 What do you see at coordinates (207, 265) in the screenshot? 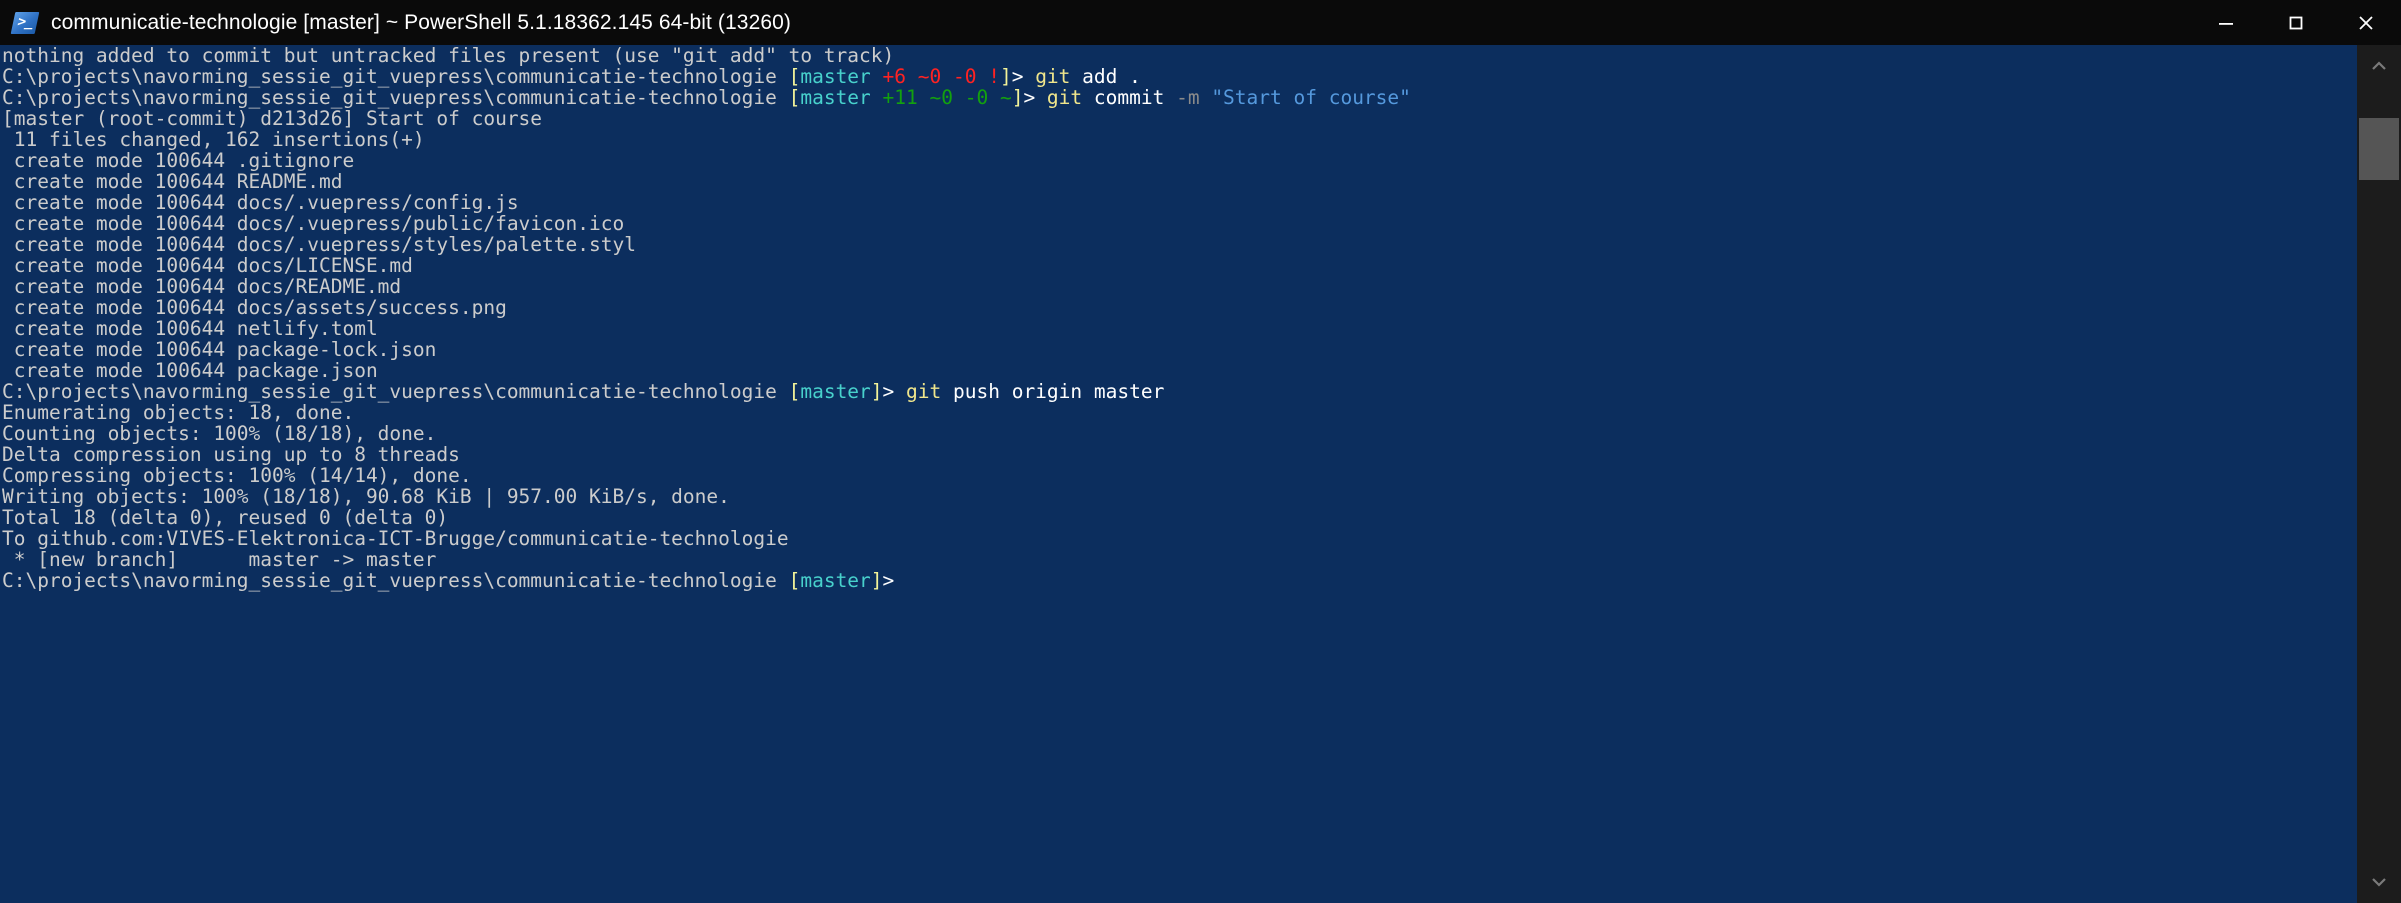
I see `console-text-span: create mode 100644 docs/LICENSE.md` at bounding box center [207, 265].